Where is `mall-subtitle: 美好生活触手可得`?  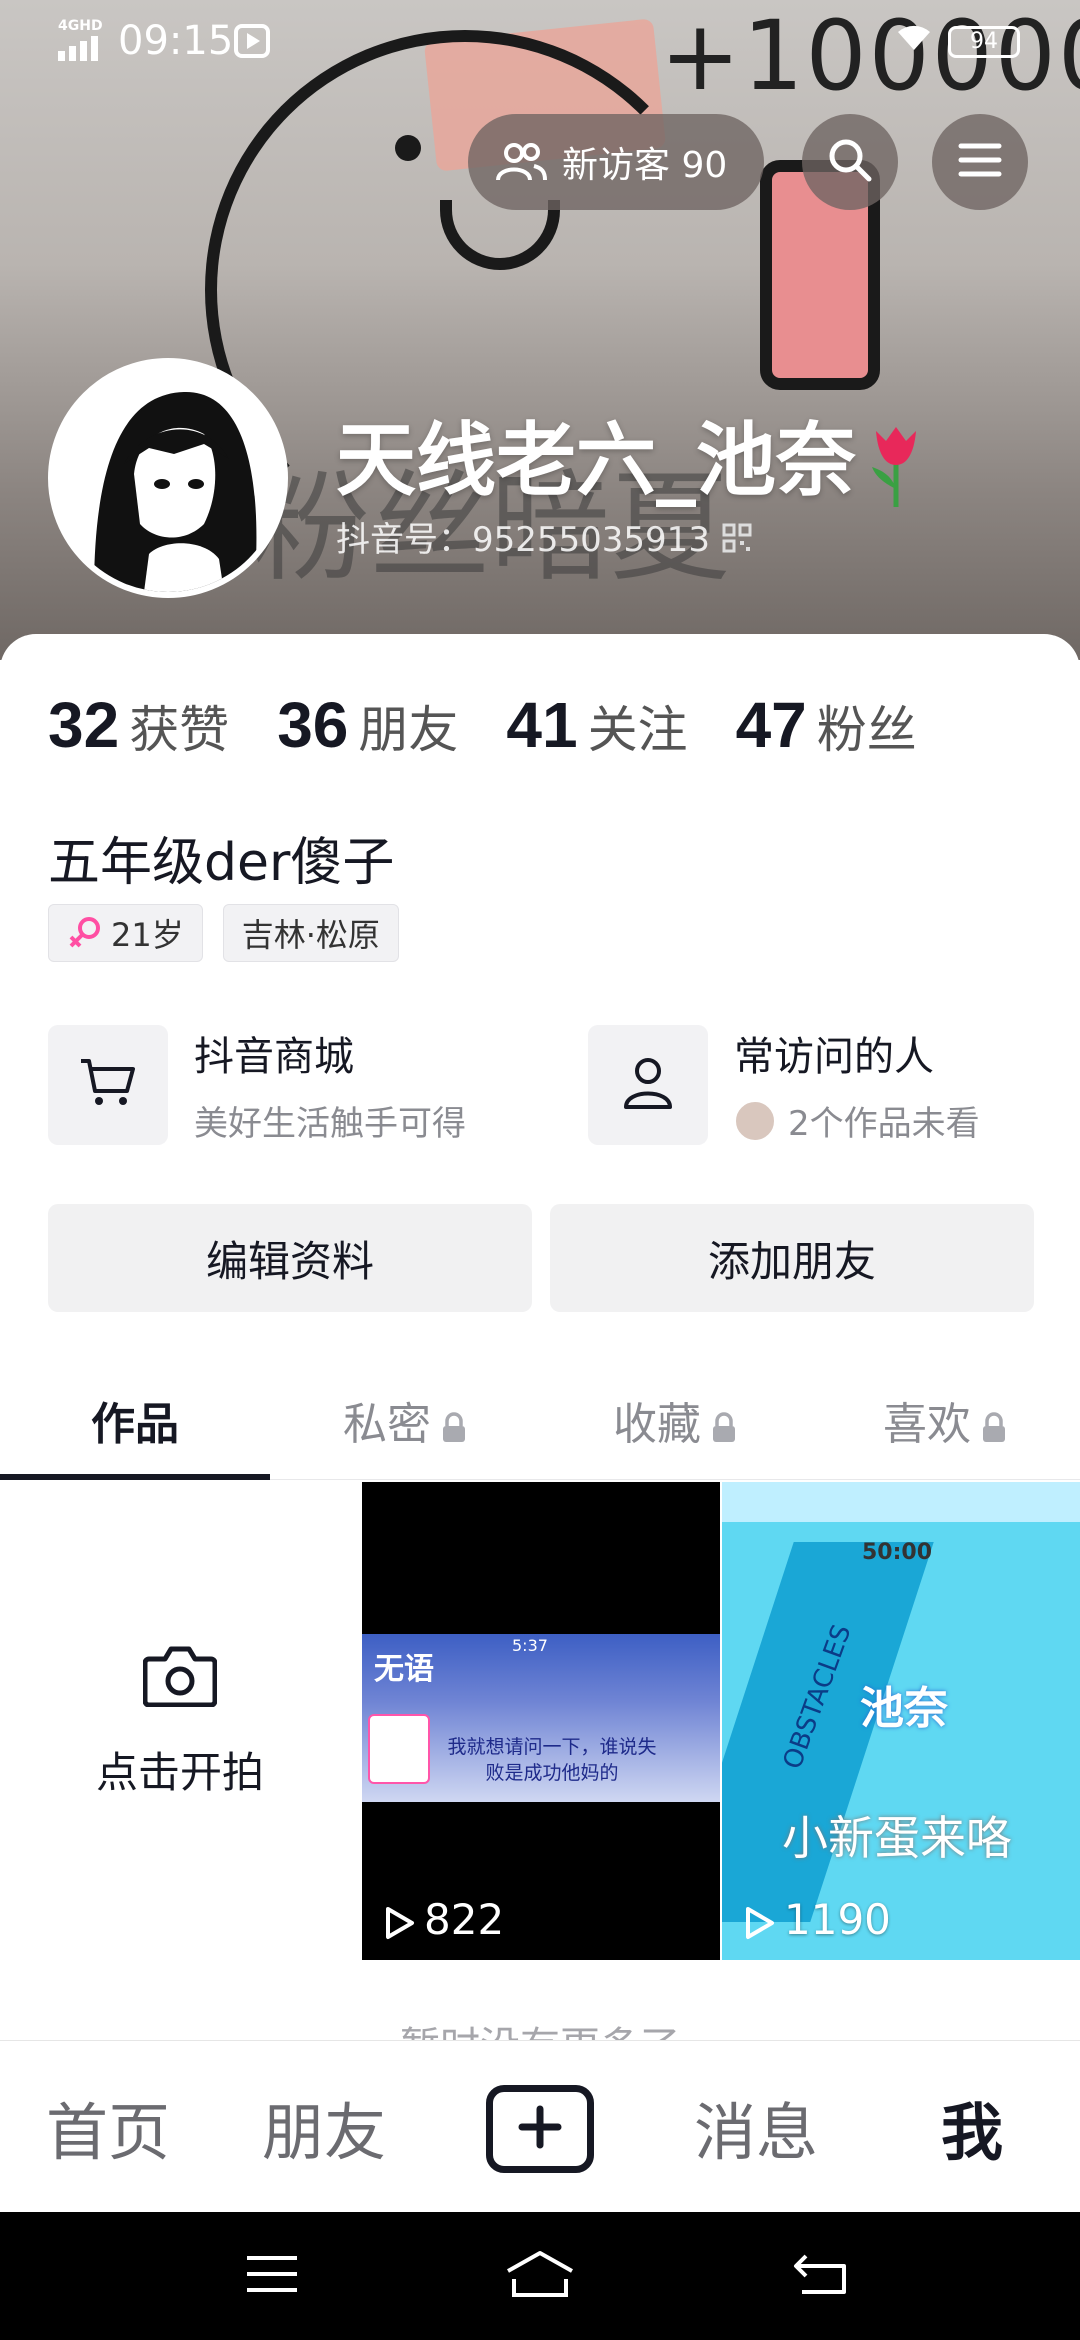
mall-subtitle: 美好生活触手可得 is located at coordinates (330, 1124).